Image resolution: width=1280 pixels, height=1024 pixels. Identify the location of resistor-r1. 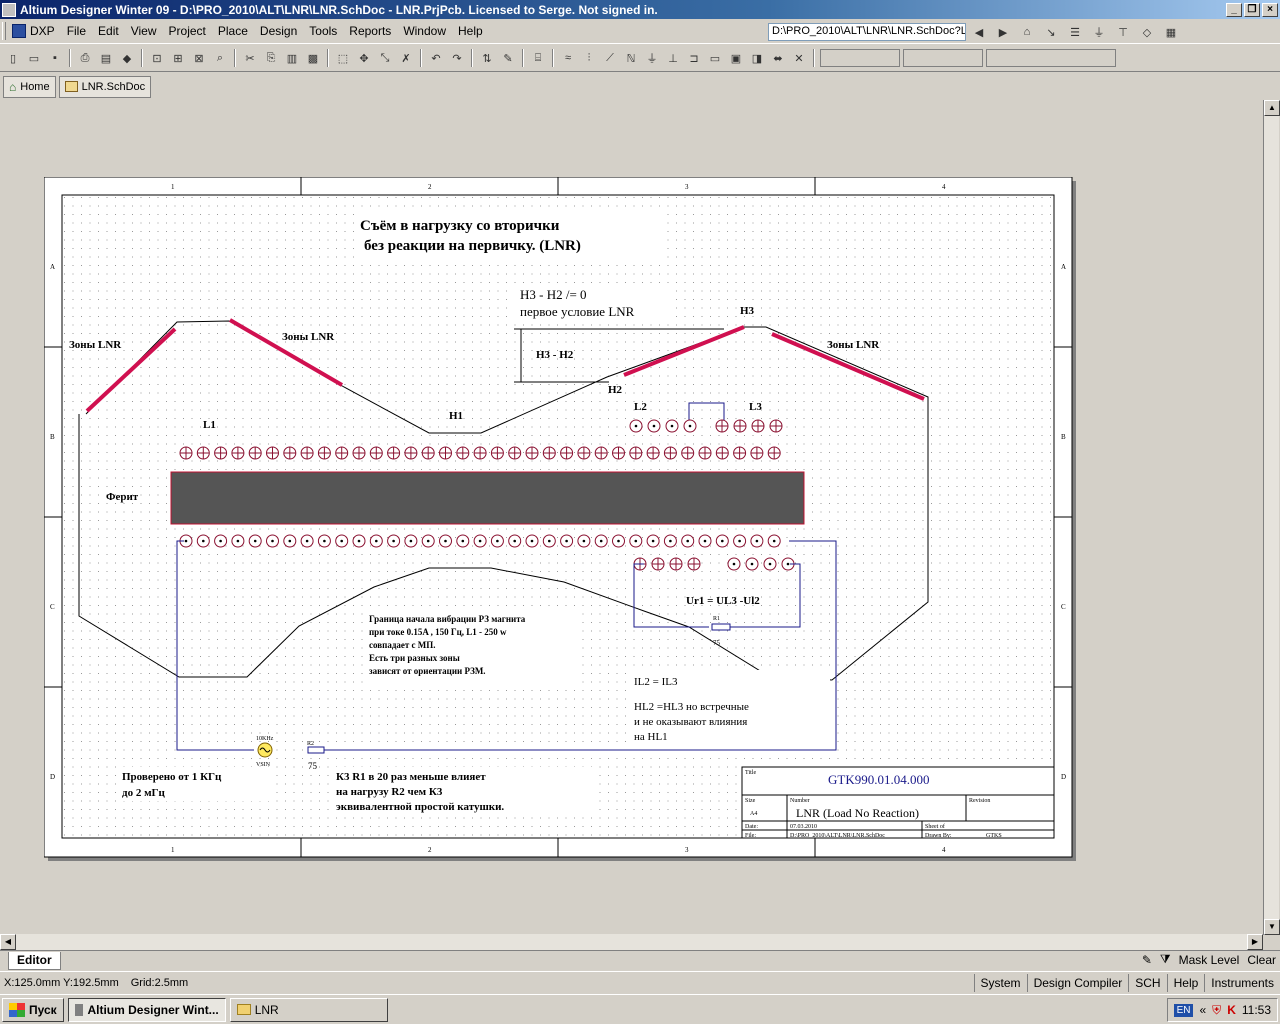
(721, 627).